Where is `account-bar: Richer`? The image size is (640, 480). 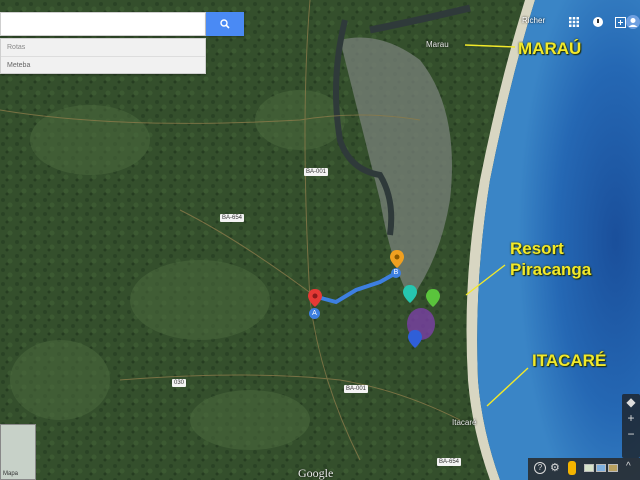
account-bar: Richer is located at coordinates (578, 23).